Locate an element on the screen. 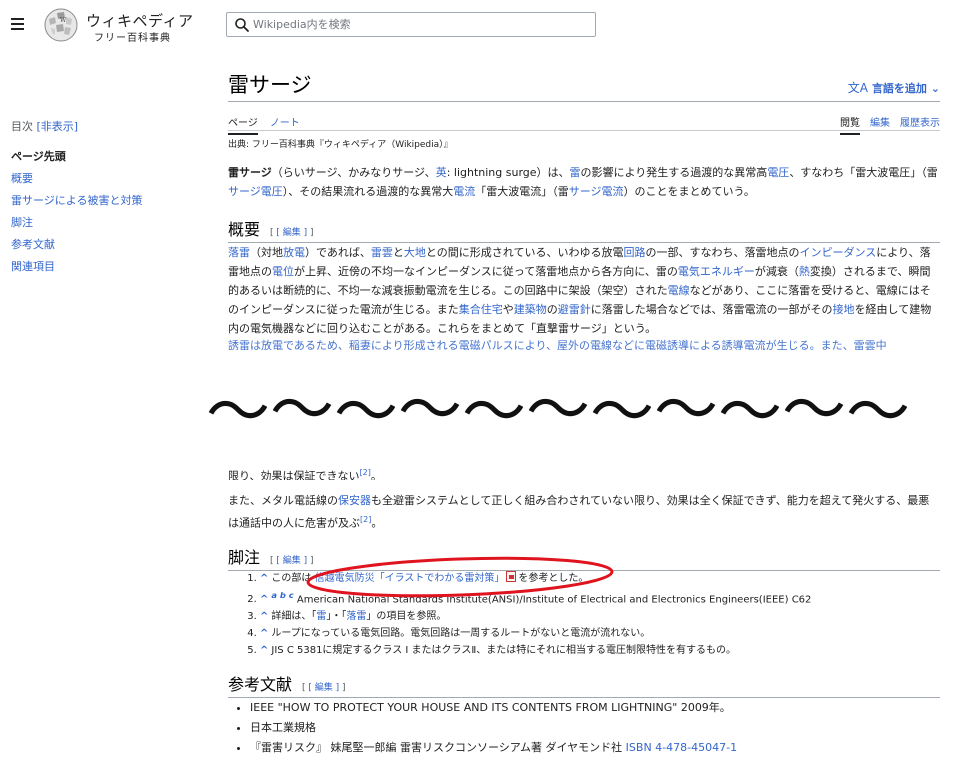 Image resolution: width=960 pixels, height=770 pixels. toc-item-related: 関連項目 is located at coordinates (106, 266).